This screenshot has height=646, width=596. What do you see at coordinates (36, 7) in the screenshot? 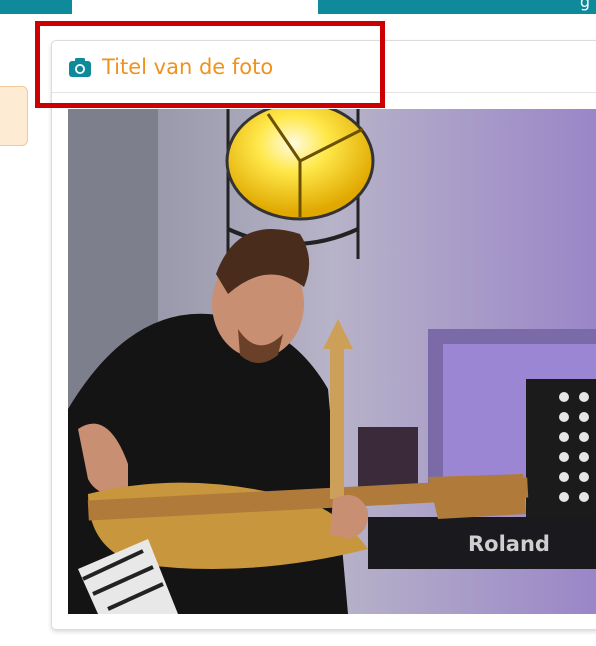
I see `top-nav-tab-left` at bounding box center [36, 7].